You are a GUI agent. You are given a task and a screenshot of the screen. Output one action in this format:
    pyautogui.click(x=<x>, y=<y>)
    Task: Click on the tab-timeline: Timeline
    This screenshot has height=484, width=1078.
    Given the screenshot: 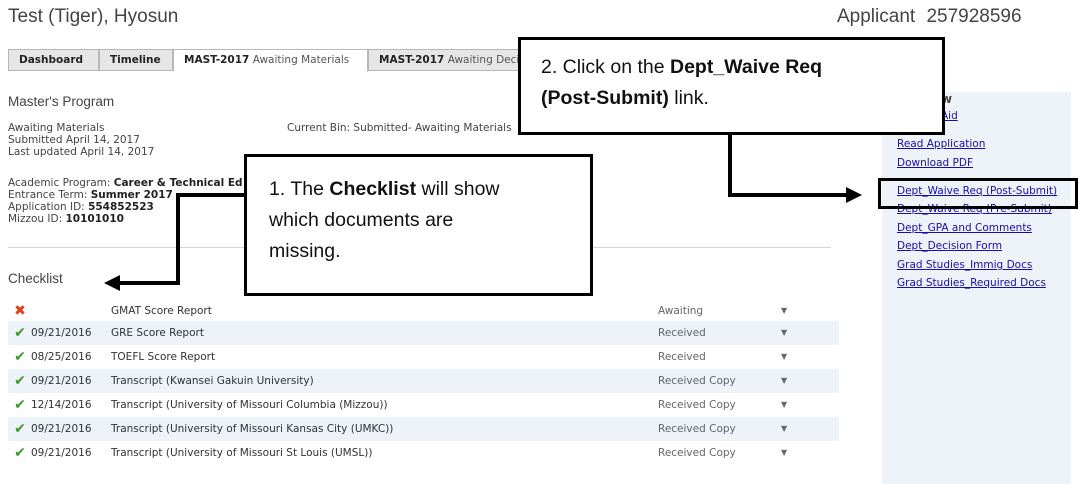 What is the action you would take?
    pyautogui.click(x=136, y=60)
    